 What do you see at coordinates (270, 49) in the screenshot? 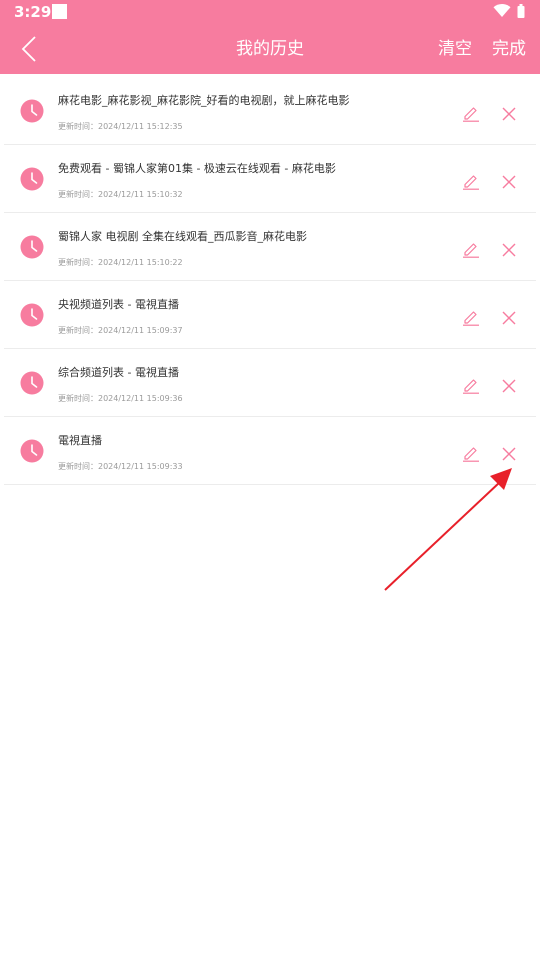
I see `toolbar: 我的历史 清空 完成` at bounding box center [270, 49].